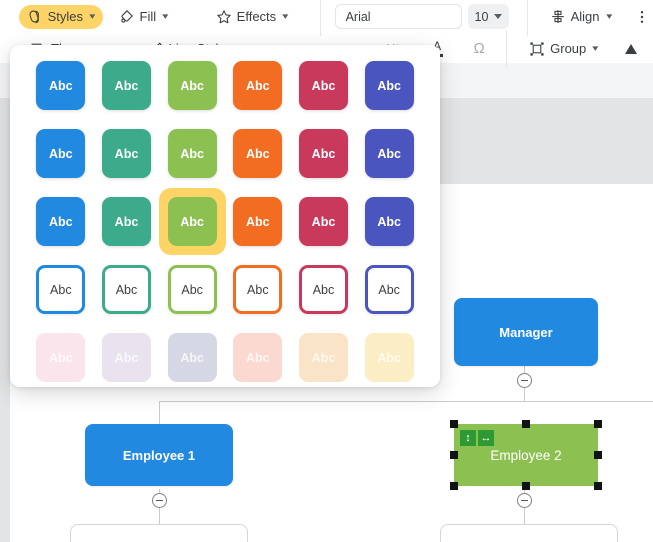 The height and width of the screenshot is (542, 653). What do you see at coordinates (477, 438) in the screenshot?
I see `employee-2-resize-badges: ↕ ↔` at bounding box center [477, 438].